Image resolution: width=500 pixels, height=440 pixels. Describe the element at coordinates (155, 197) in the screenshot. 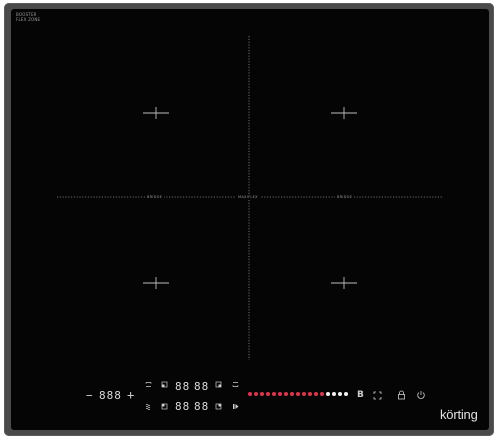

I see `zone-label-left: BRIDGE` at that location.